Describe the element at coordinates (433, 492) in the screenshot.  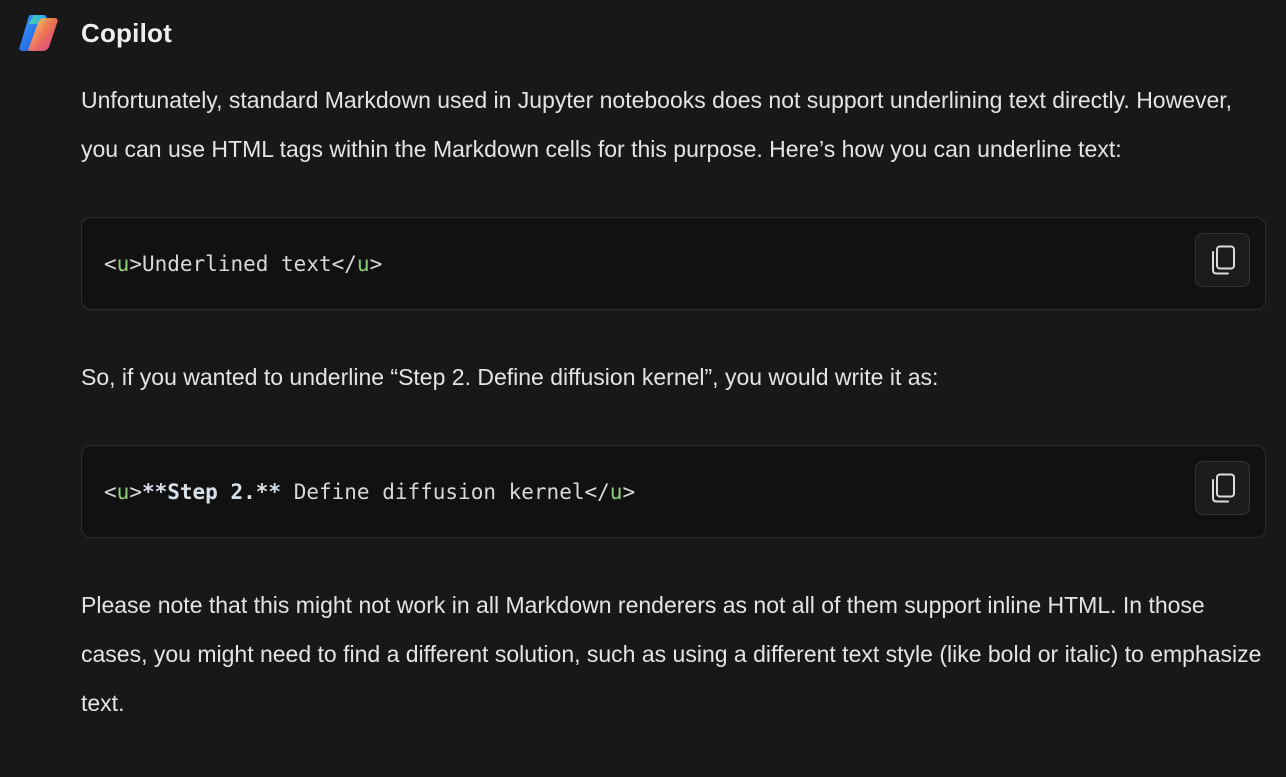
I see `code-content: Define diffusion kernel` at that location.